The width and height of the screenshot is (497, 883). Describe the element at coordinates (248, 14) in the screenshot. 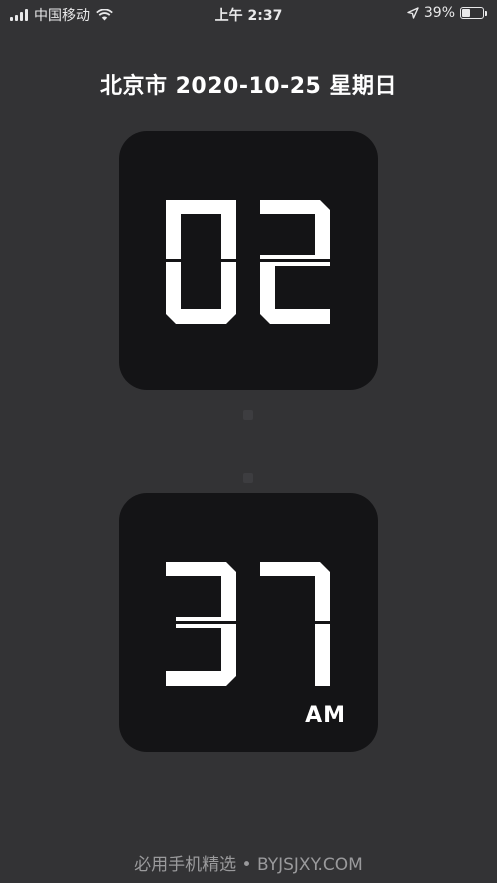

I see `status-bar: 中国移动 上午 2:37 39%` at that location.